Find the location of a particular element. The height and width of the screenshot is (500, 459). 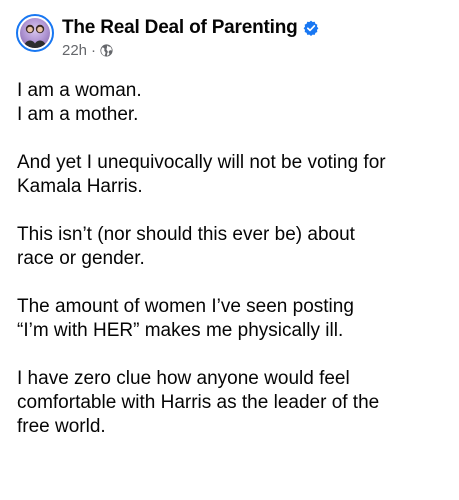

post-meta: The Real Deal of Parenting 22h · is located at coordinates (190, 37).